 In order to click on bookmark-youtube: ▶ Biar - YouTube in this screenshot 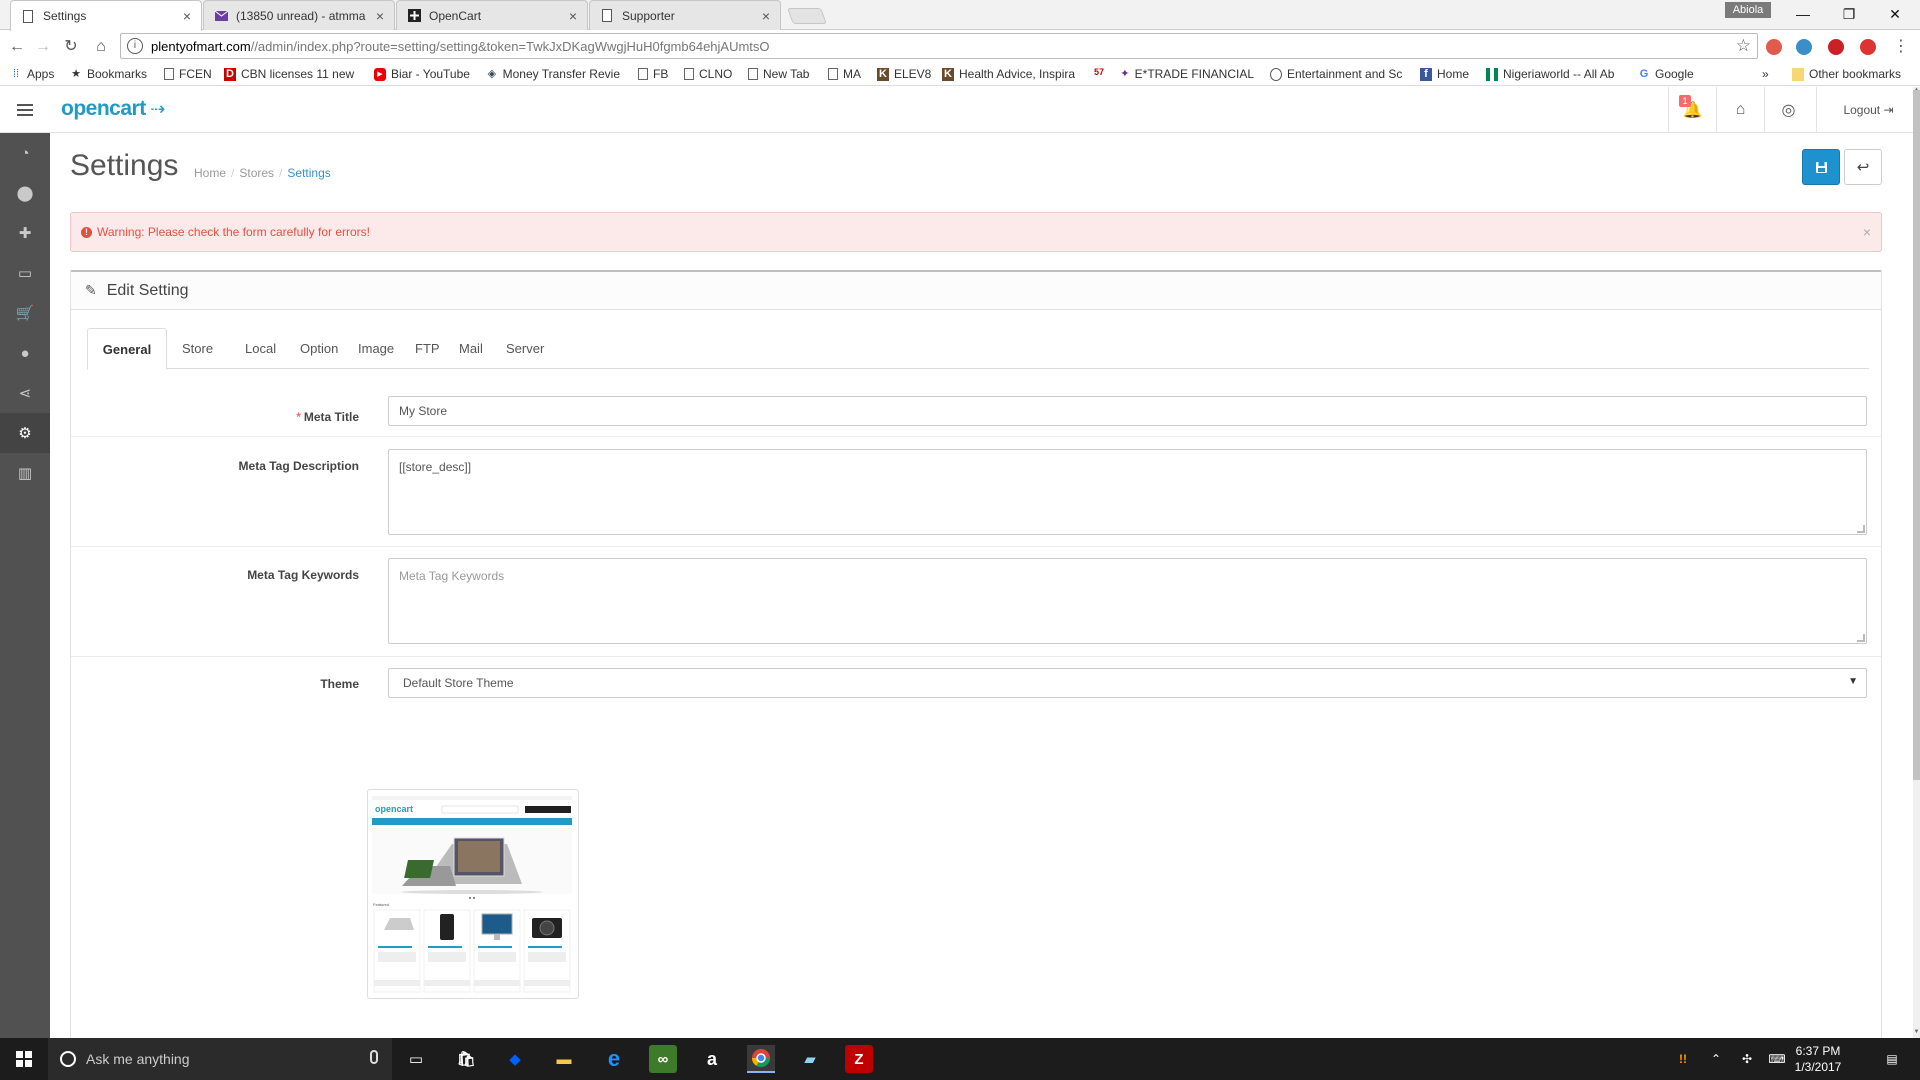, I will do `click(424, 74)`.